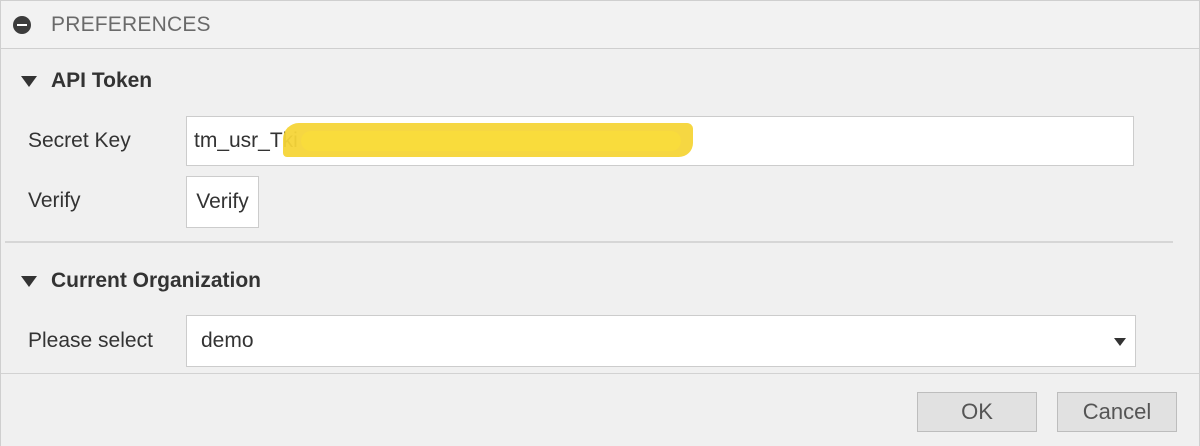 The image size is (1200, 446). Describe the element at coordinates (600, 25) in the screenshot. I see `title-bar: PREFERENCES` at that location.